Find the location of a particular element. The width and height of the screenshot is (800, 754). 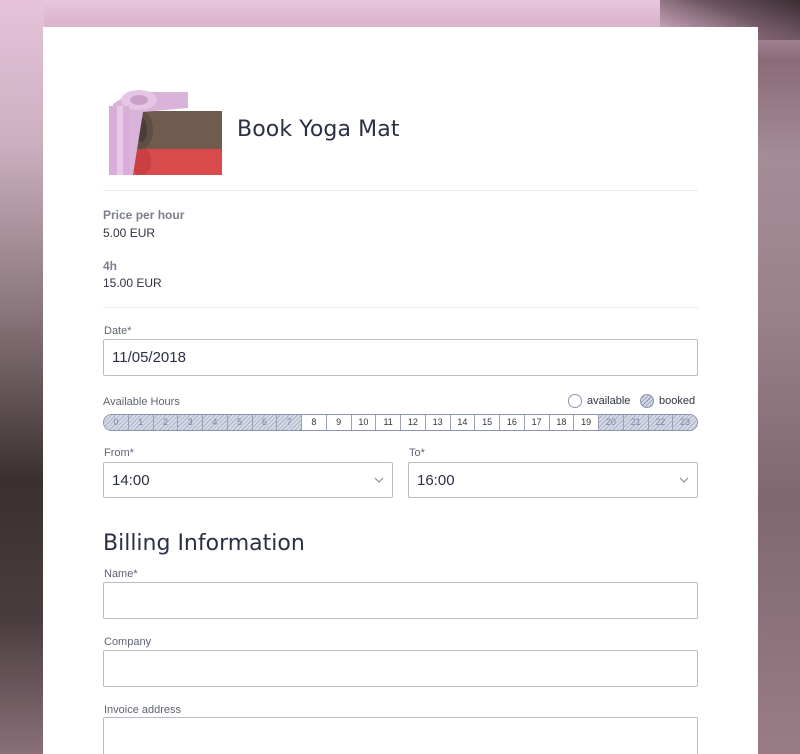

legend-available-label: available is located at coordinates (609, 401).